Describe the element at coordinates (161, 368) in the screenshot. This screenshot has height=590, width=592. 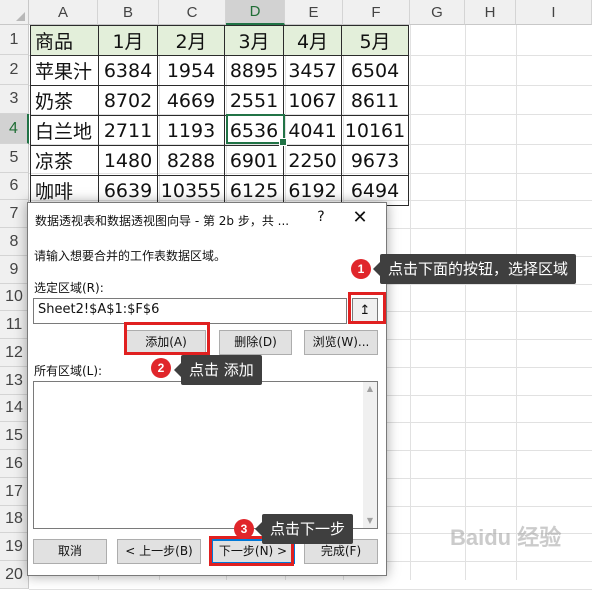
I see `step-badge-2: 2` at that location.